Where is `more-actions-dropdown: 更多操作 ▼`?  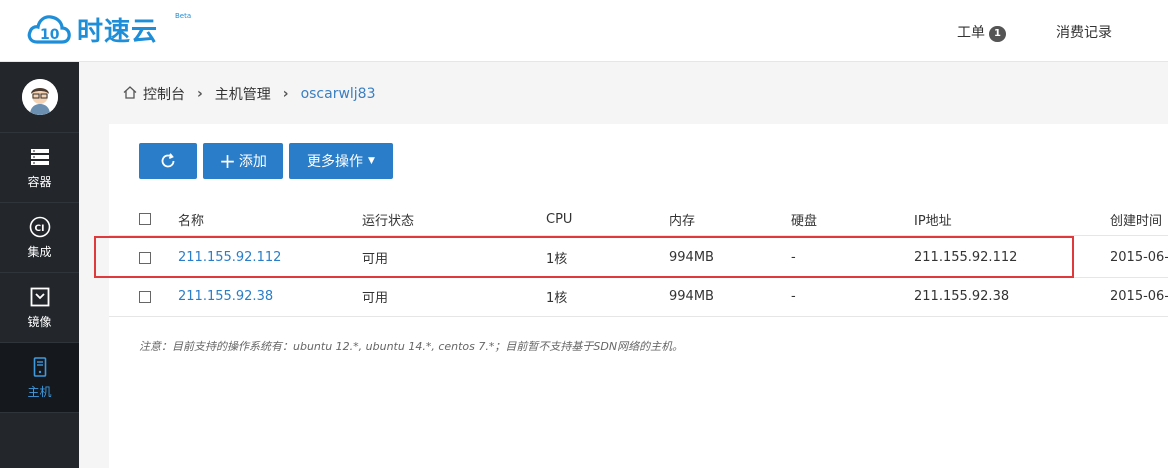
more-actions-dropdown: 更多操作 ▼ is located at coordinates (341, 161).